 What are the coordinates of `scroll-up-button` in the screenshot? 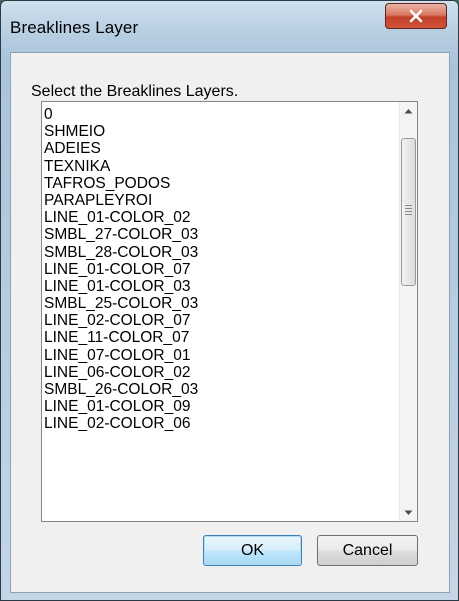 It's located at (408, 110).